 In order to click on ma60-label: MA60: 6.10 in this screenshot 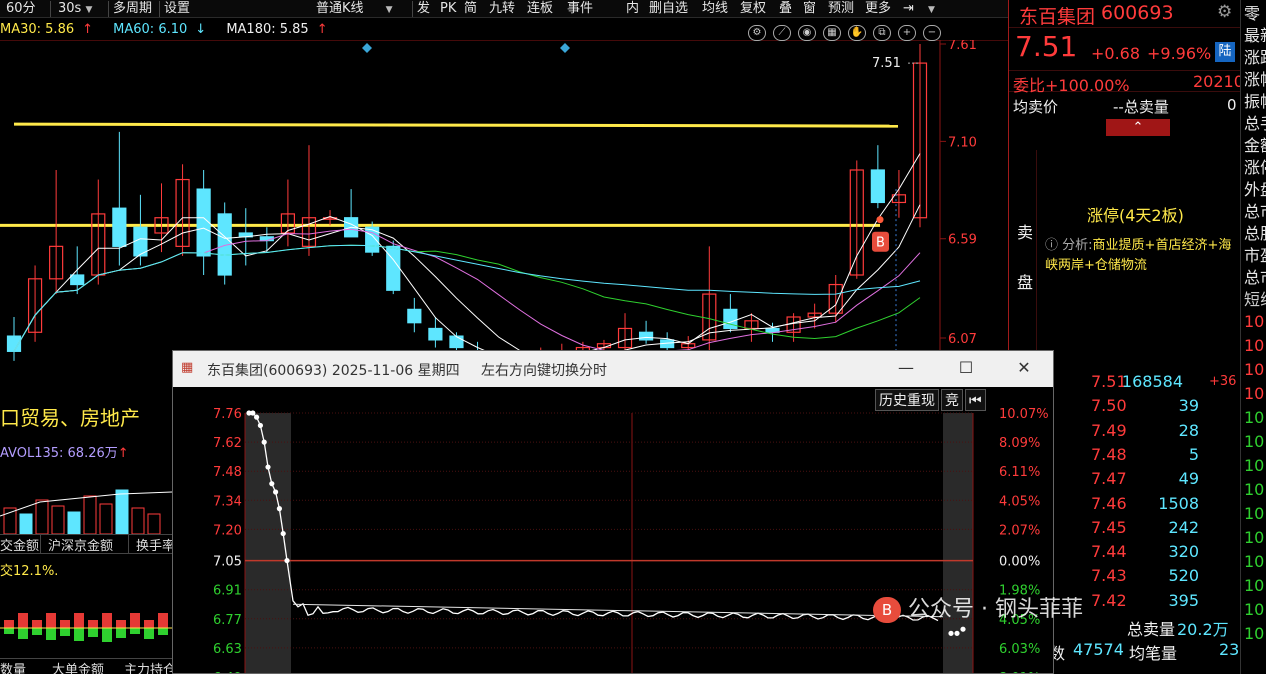, I will do `click(150, 29)`.